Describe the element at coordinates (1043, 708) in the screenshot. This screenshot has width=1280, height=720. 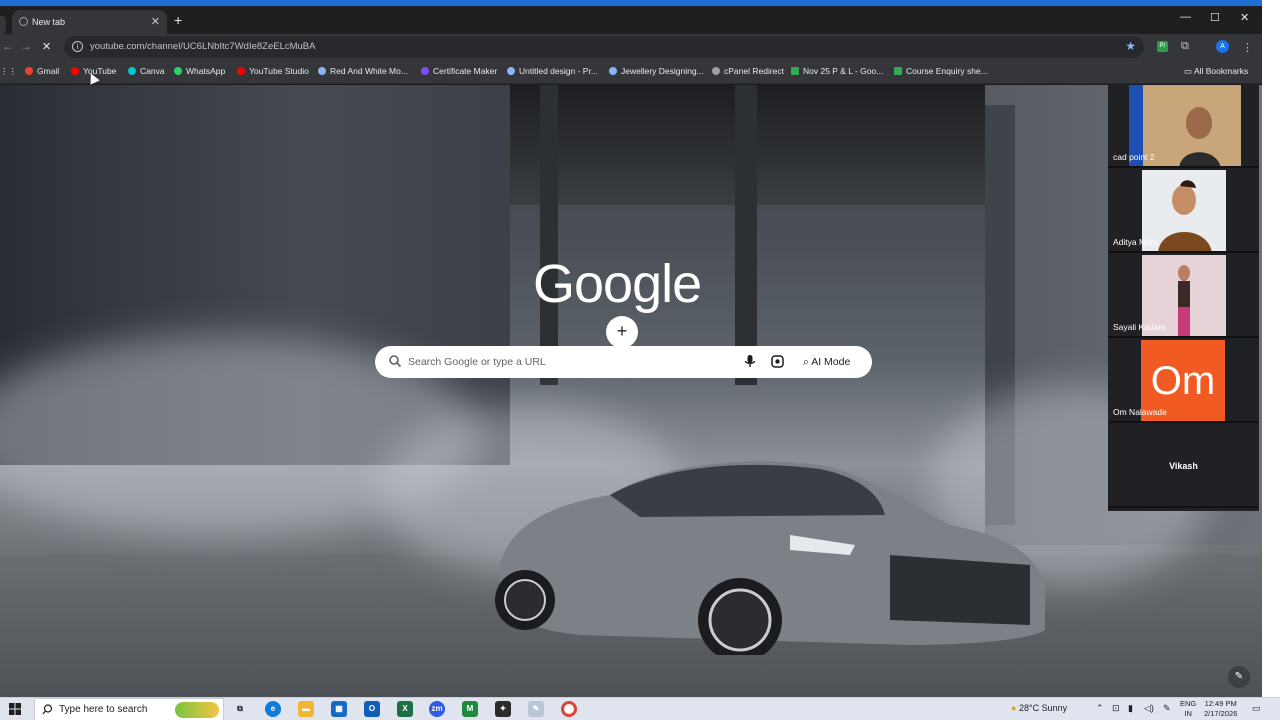
I see `weather-text: 28°C Sunny` at that location.